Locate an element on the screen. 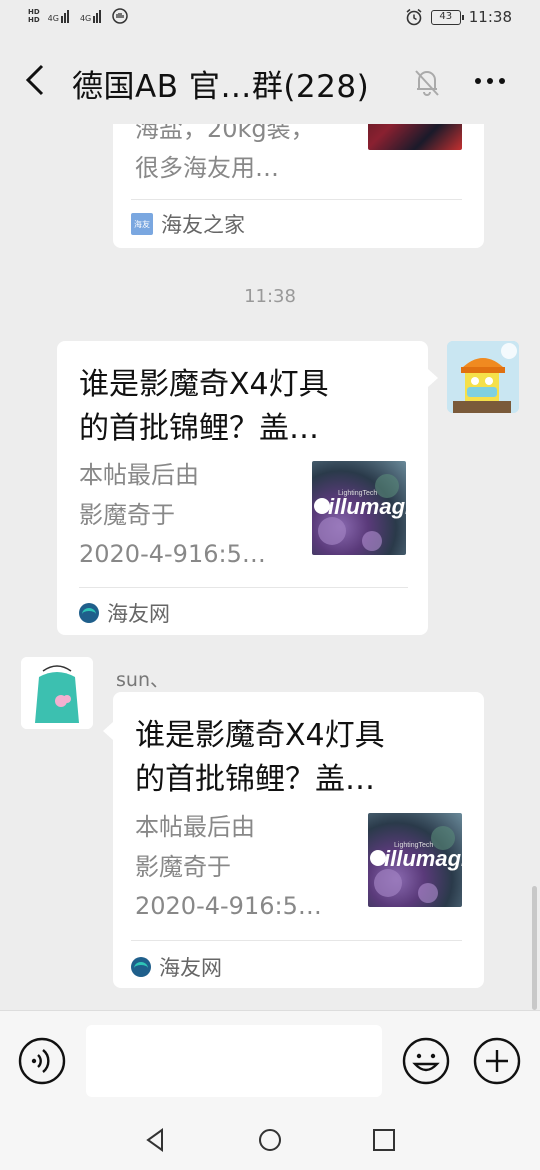  card-source: 海友 海友之家 is located at coordinates (188, 224).